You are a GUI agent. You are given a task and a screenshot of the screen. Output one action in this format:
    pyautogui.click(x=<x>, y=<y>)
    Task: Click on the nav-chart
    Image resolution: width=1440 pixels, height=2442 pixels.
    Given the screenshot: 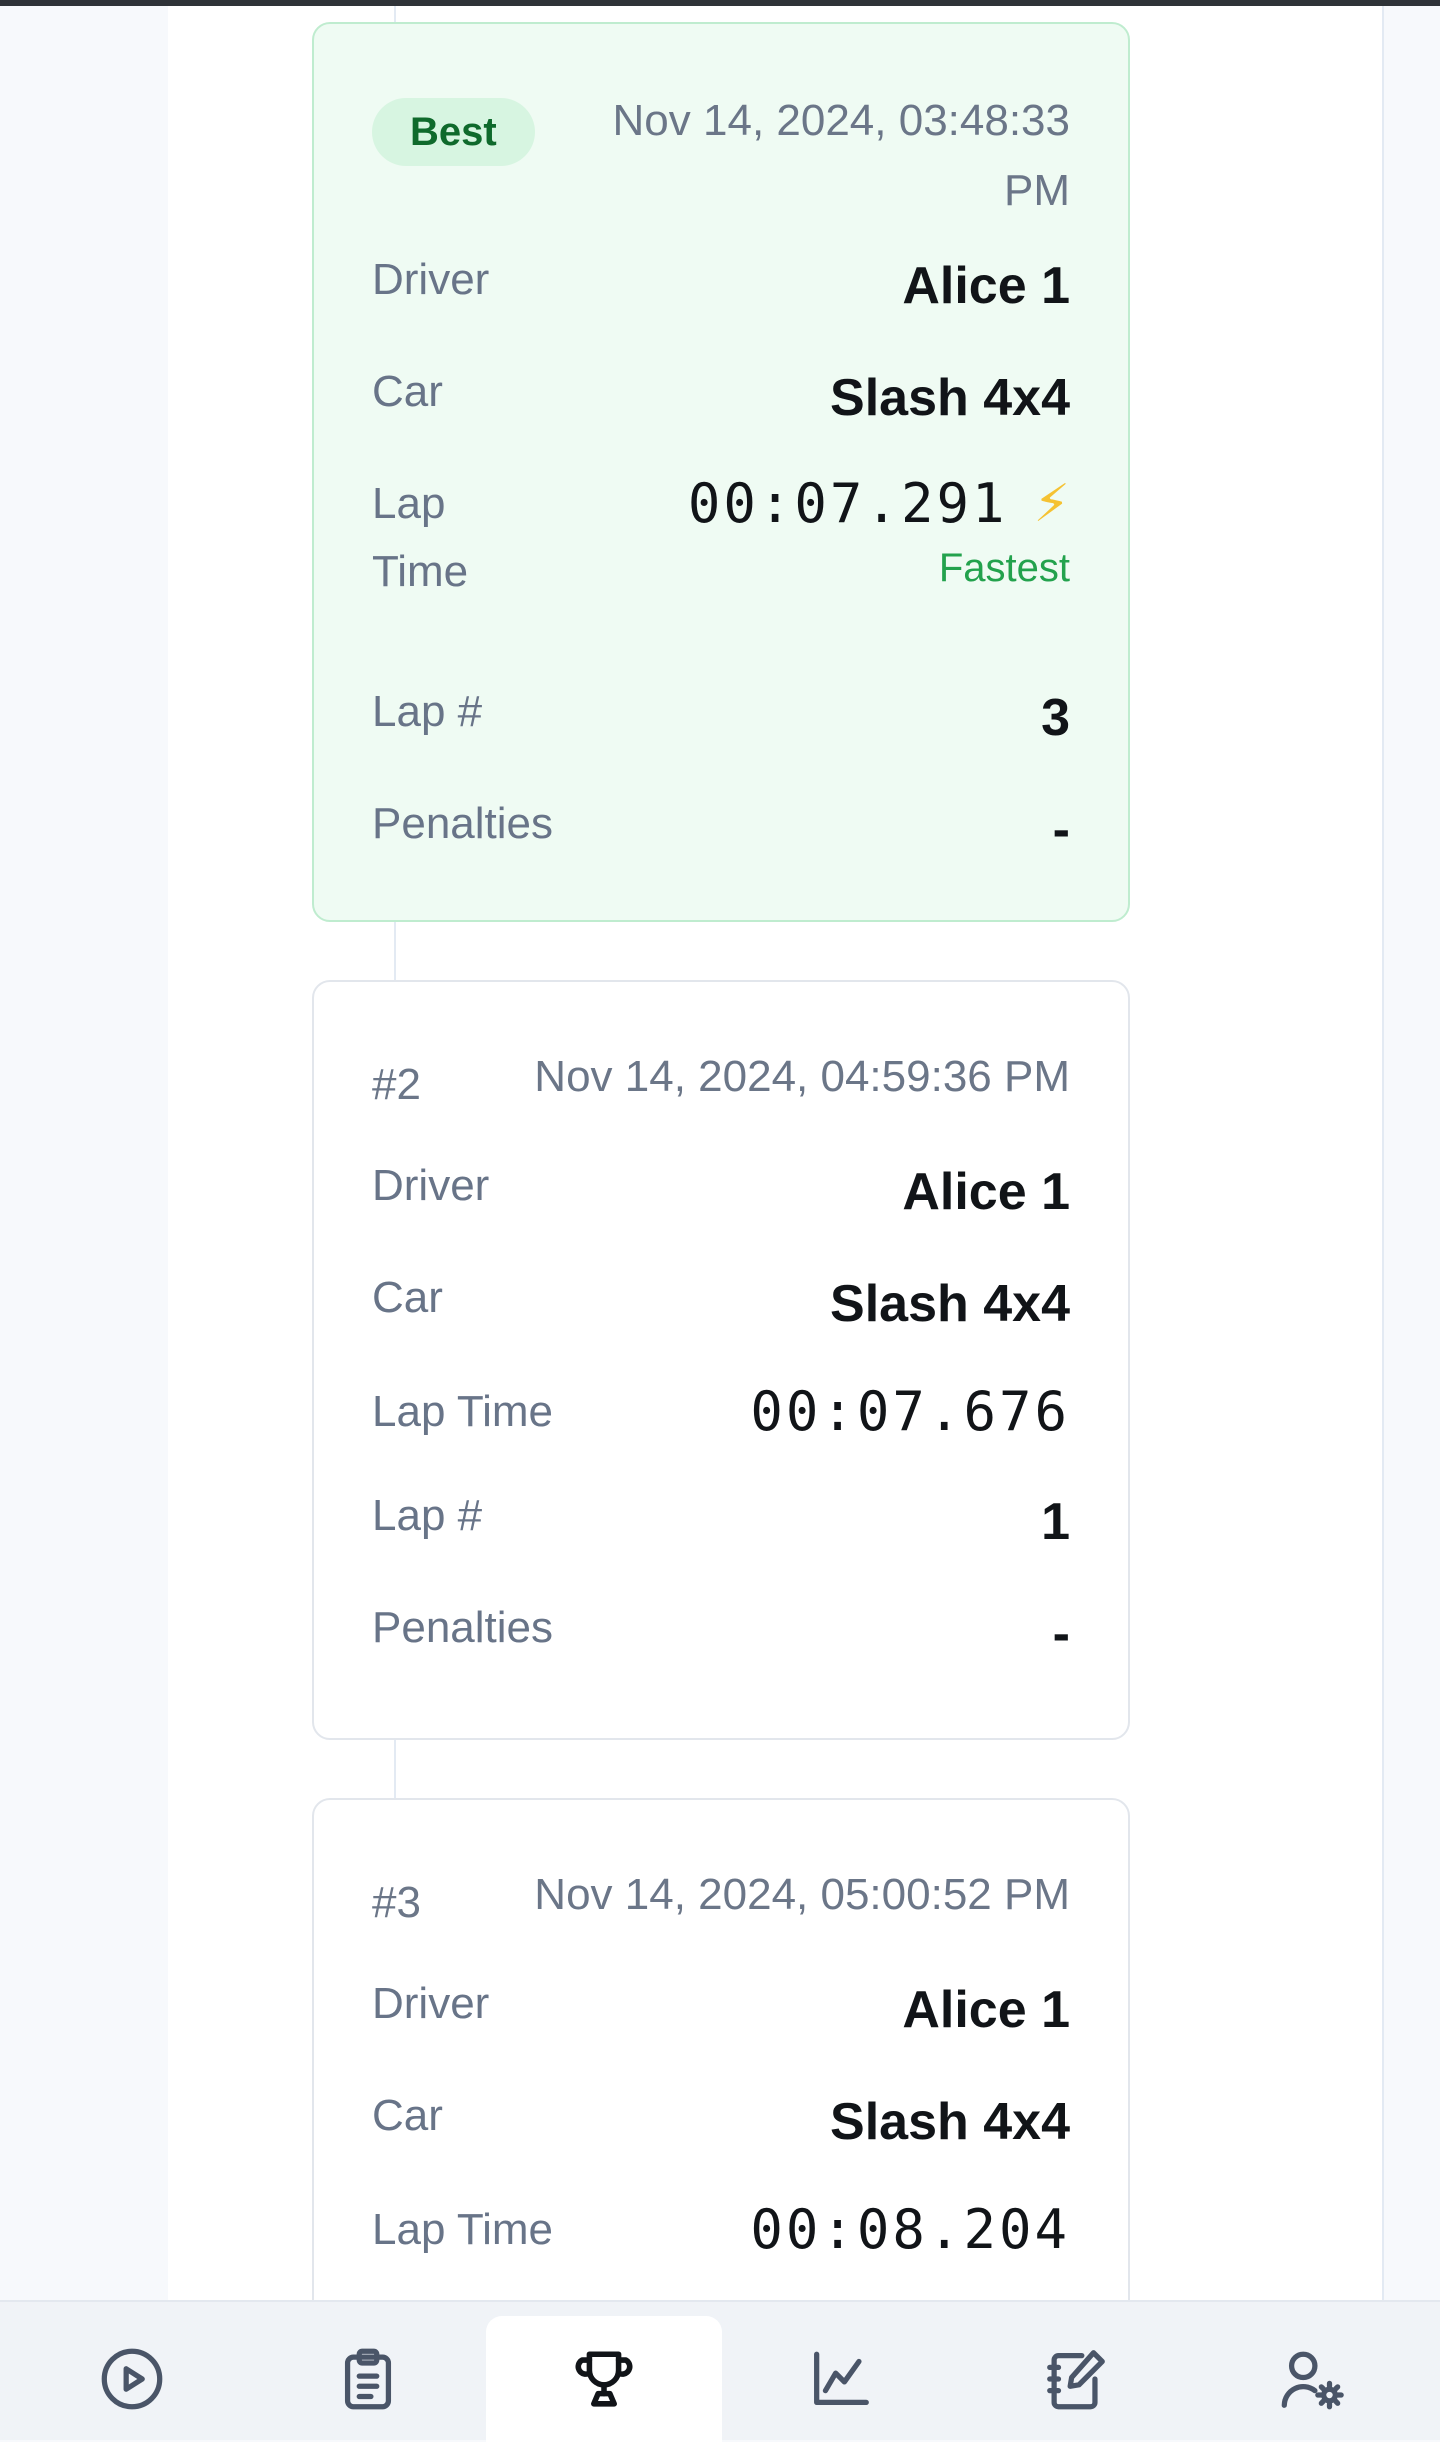 What is the action you would take?
    pyautogui.click(x=840, y=2379)
    